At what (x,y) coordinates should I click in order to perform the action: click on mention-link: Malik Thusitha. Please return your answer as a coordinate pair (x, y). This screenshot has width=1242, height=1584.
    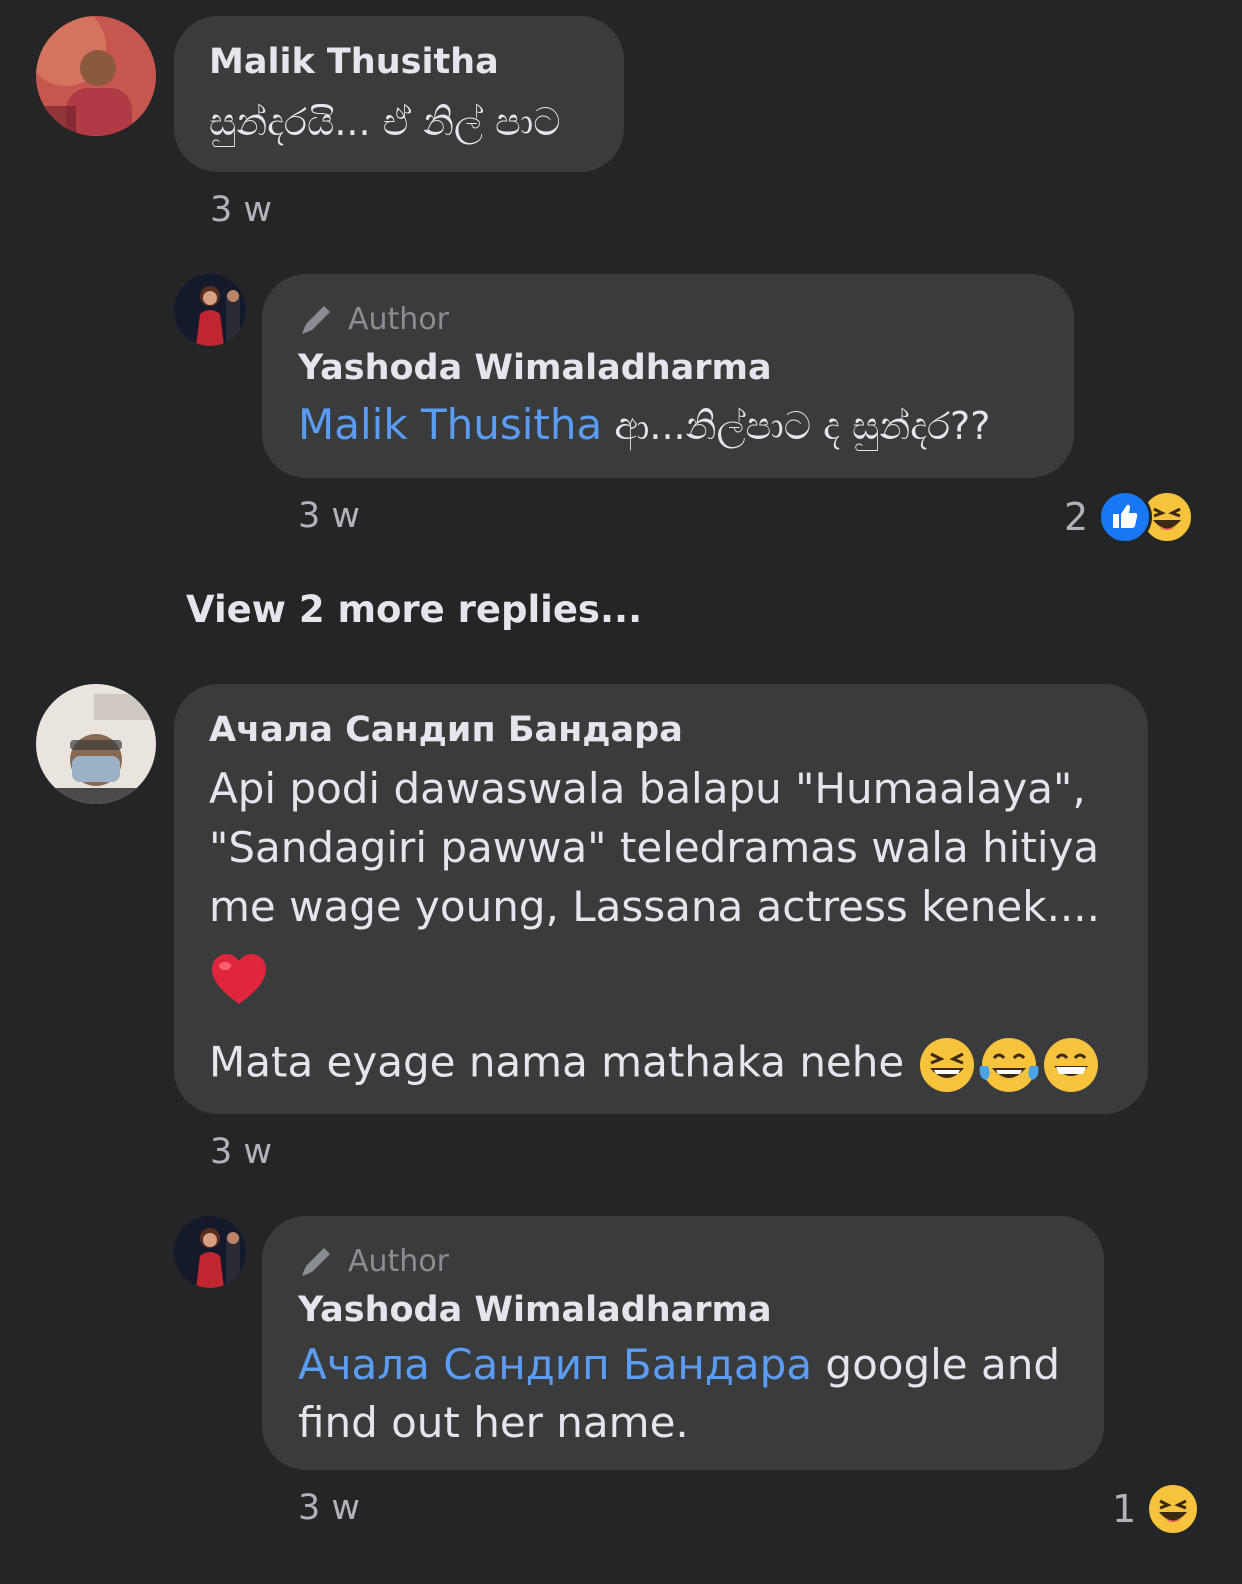
    Looking at the image, I should click on (450, 424).